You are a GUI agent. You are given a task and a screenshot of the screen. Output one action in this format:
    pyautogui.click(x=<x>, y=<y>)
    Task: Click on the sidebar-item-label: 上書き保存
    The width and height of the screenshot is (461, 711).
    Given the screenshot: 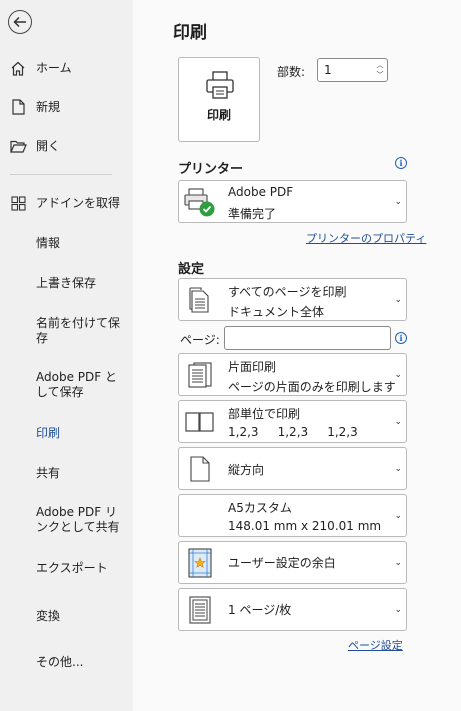 What is the action you would take?
    pyautogui.click(x=66, y=282)
    